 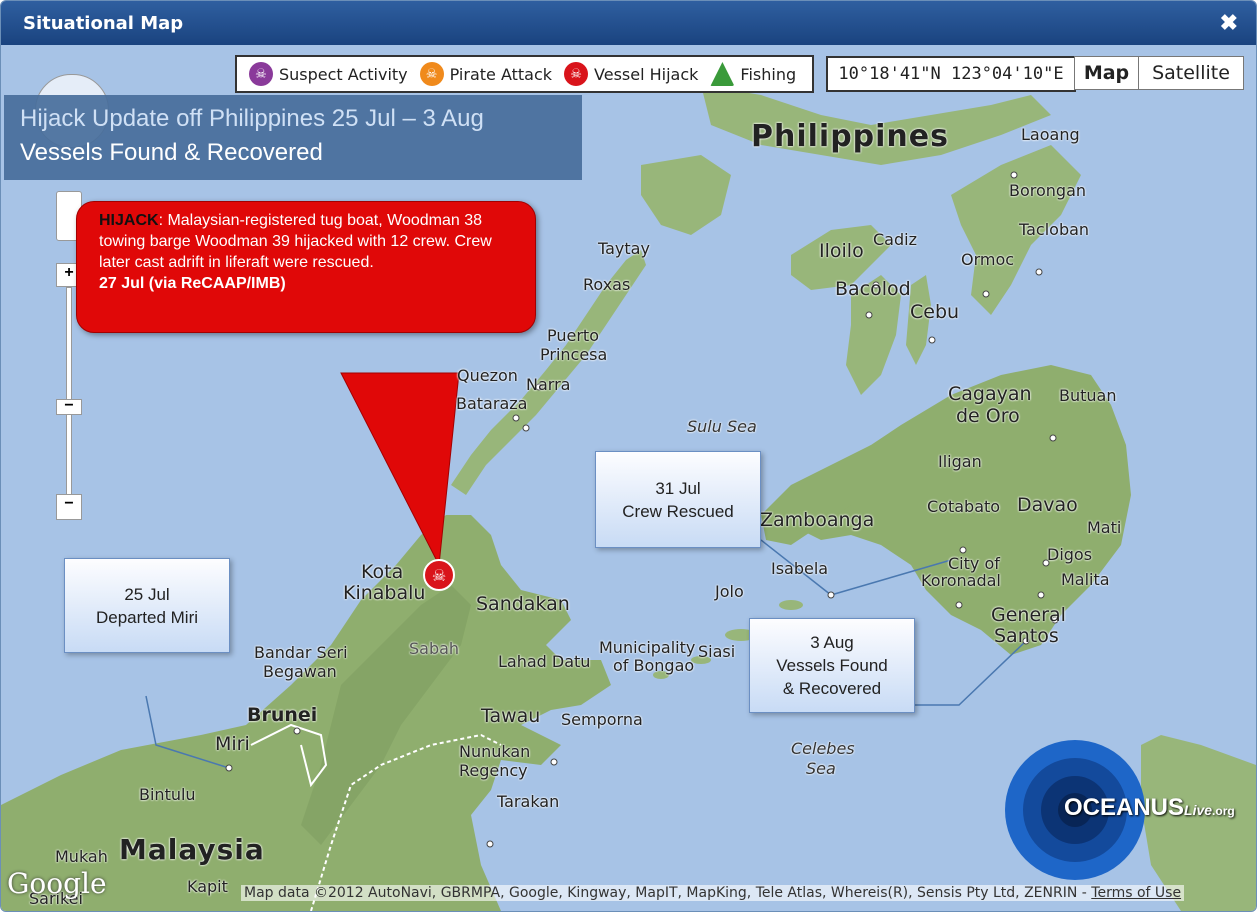 What do you see at coordinates (1070, 554) in the screenshot?
I see `label-digos: Digos` at bounding box center [1070, 554].